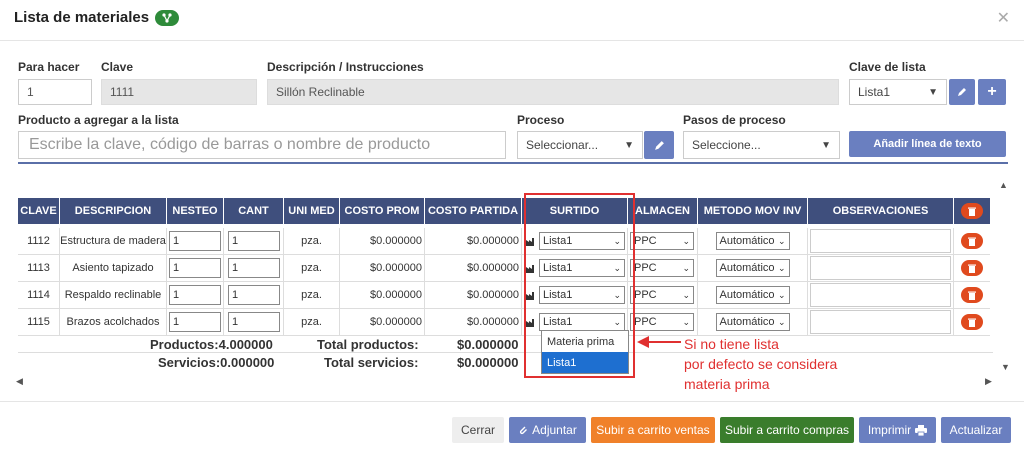 This screenshot has height=457, width=1024. I want to click on add-text-line-button: Añadir línea de texto, so click(927, 144).